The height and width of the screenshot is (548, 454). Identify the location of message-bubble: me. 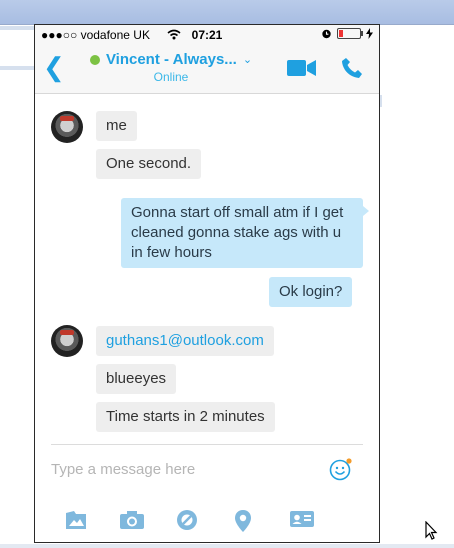
(116, 126).